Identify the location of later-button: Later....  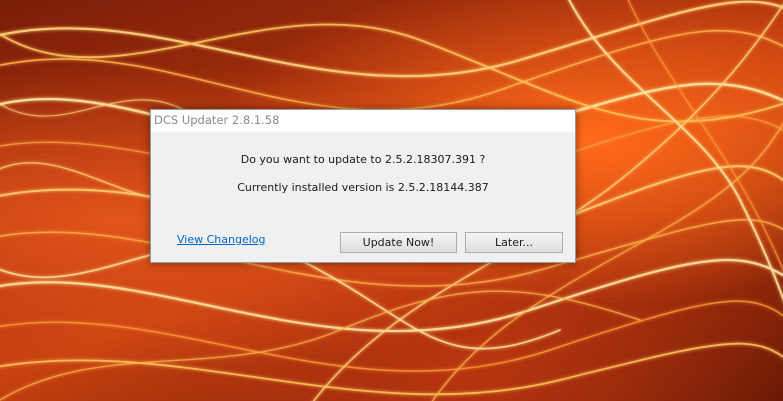
(514, 242).